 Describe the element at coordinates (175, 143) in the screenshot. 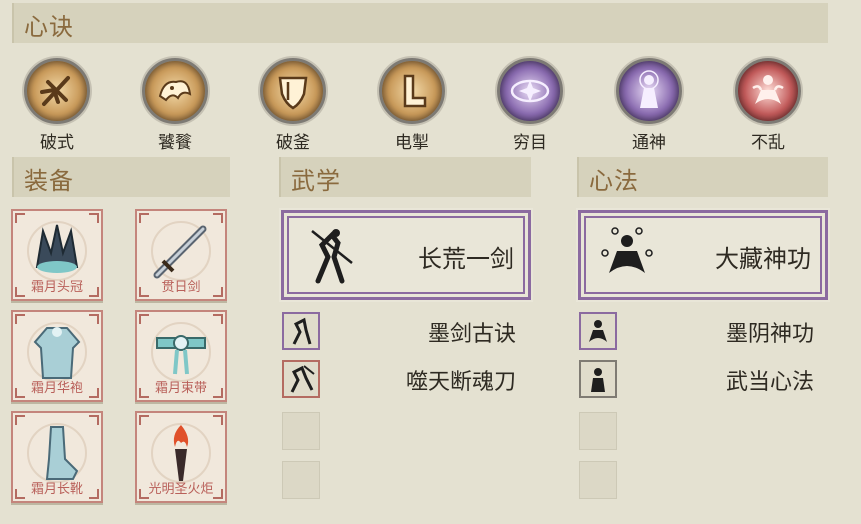

I see `skill-label: 饕餮` at that location.